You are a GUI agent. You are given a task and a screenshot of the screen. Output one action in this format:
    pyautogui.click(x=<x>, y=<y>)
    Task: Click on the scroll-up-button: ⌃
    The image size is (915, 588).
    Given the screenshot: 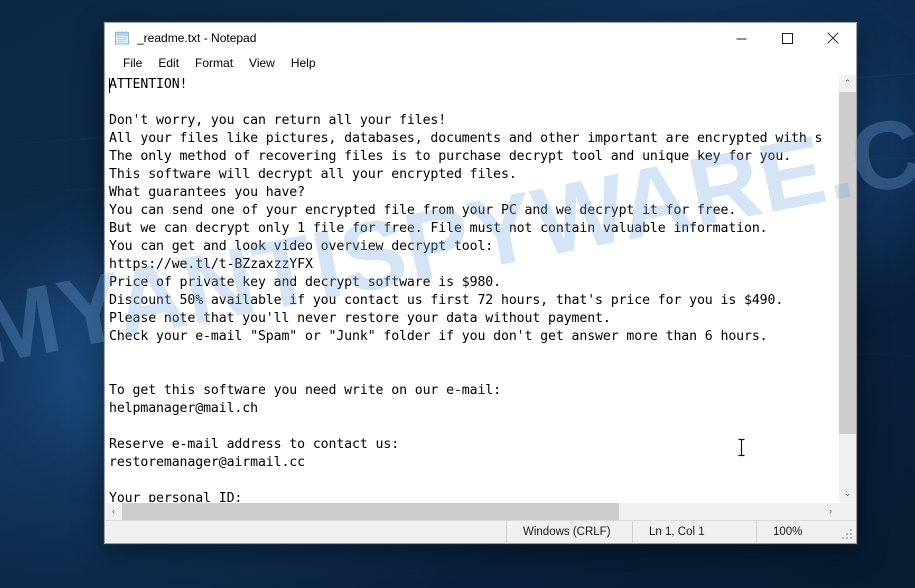 What is the action you would take?
    pyautogui.click(x=847, y=83)
    